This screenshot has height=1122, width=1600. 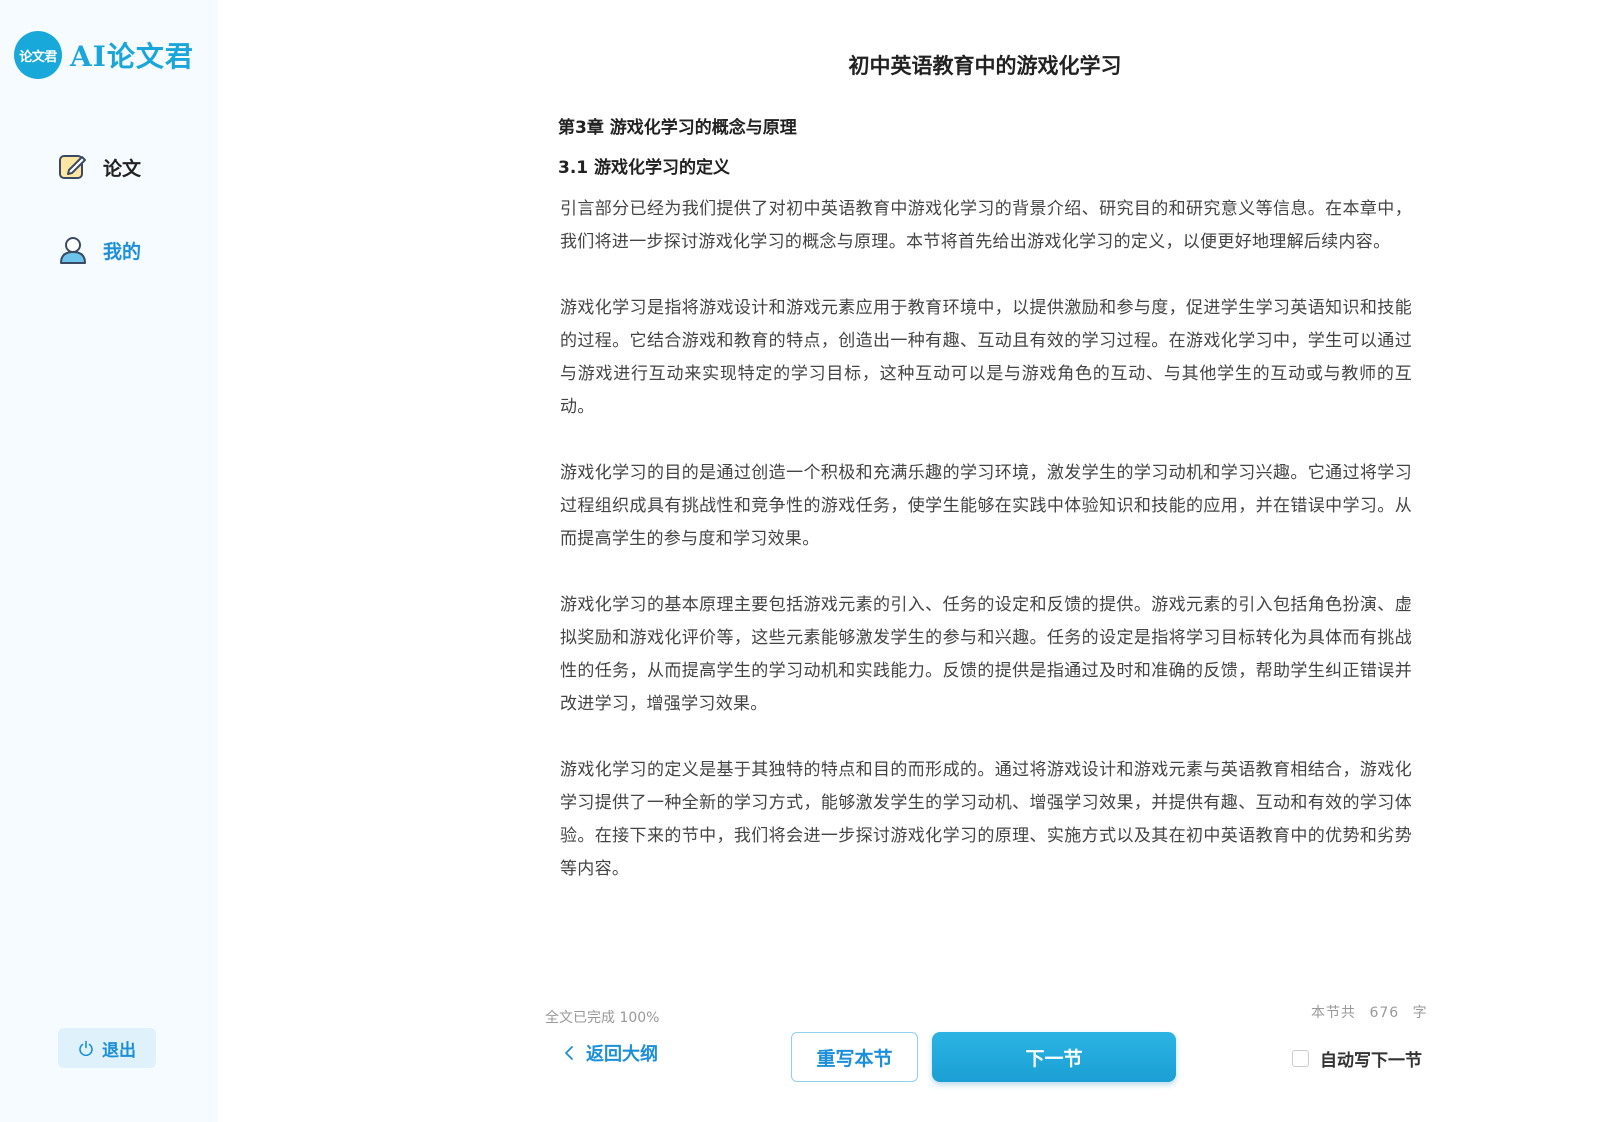 I want to click on back-label: 返回大纲, so click(x=622, y=1054).